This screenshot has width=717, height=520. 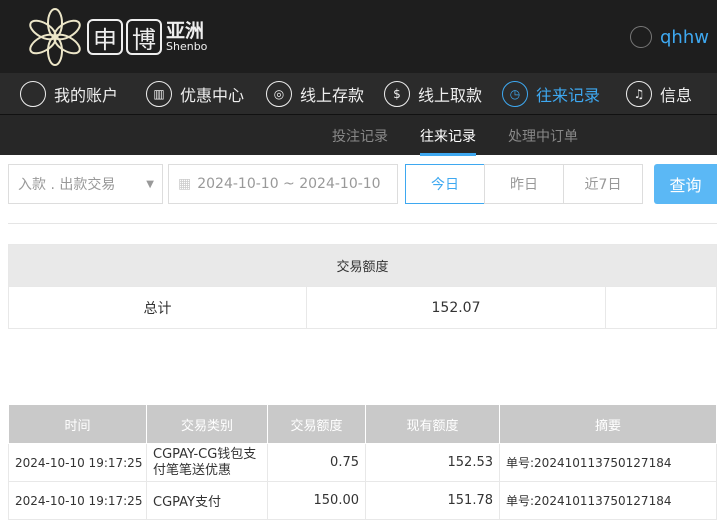 I want to click on col-amount: 交易额度, so click(x=316, y=424).